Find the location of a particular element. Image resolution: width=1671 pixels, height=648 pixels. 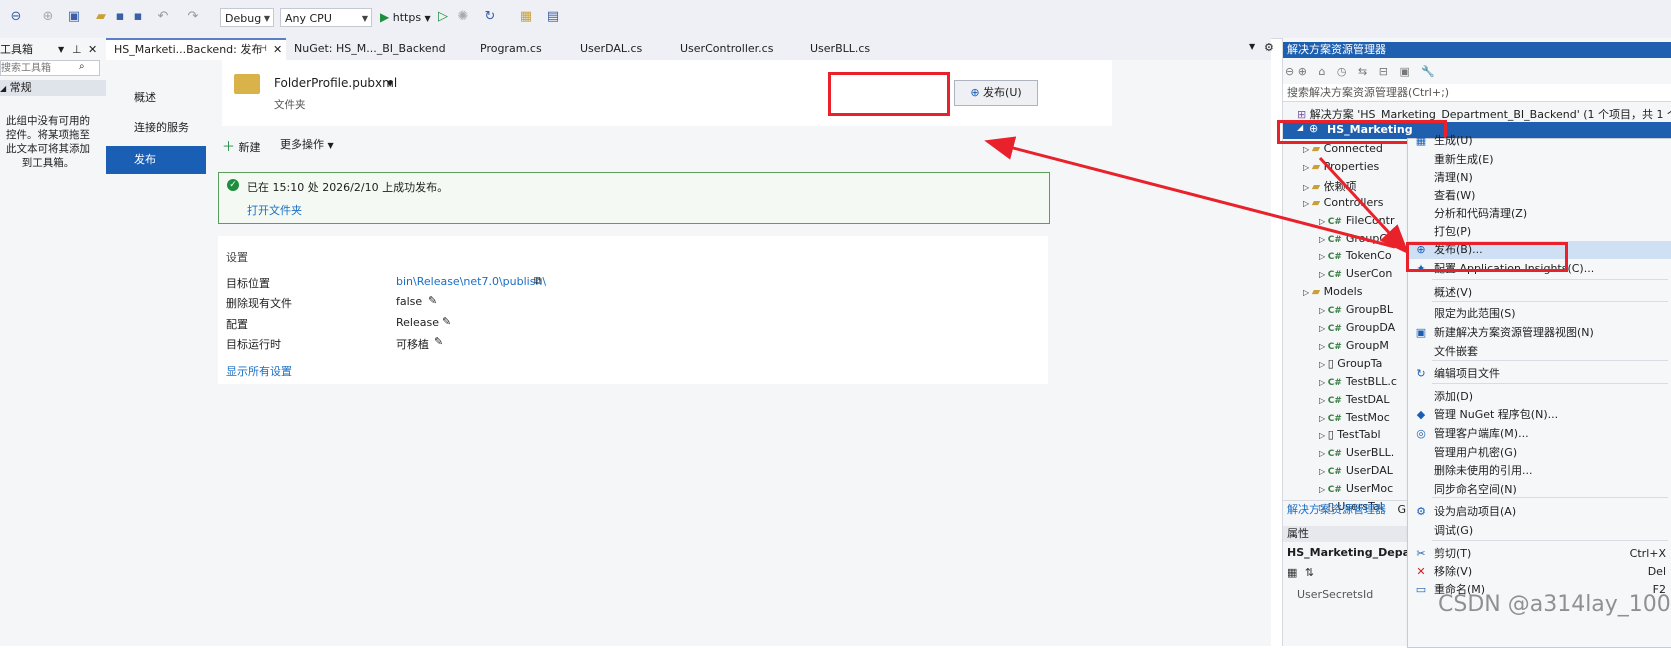

watermark: CSDN @a314lay_1007 is located at coordinates (1554, 604).